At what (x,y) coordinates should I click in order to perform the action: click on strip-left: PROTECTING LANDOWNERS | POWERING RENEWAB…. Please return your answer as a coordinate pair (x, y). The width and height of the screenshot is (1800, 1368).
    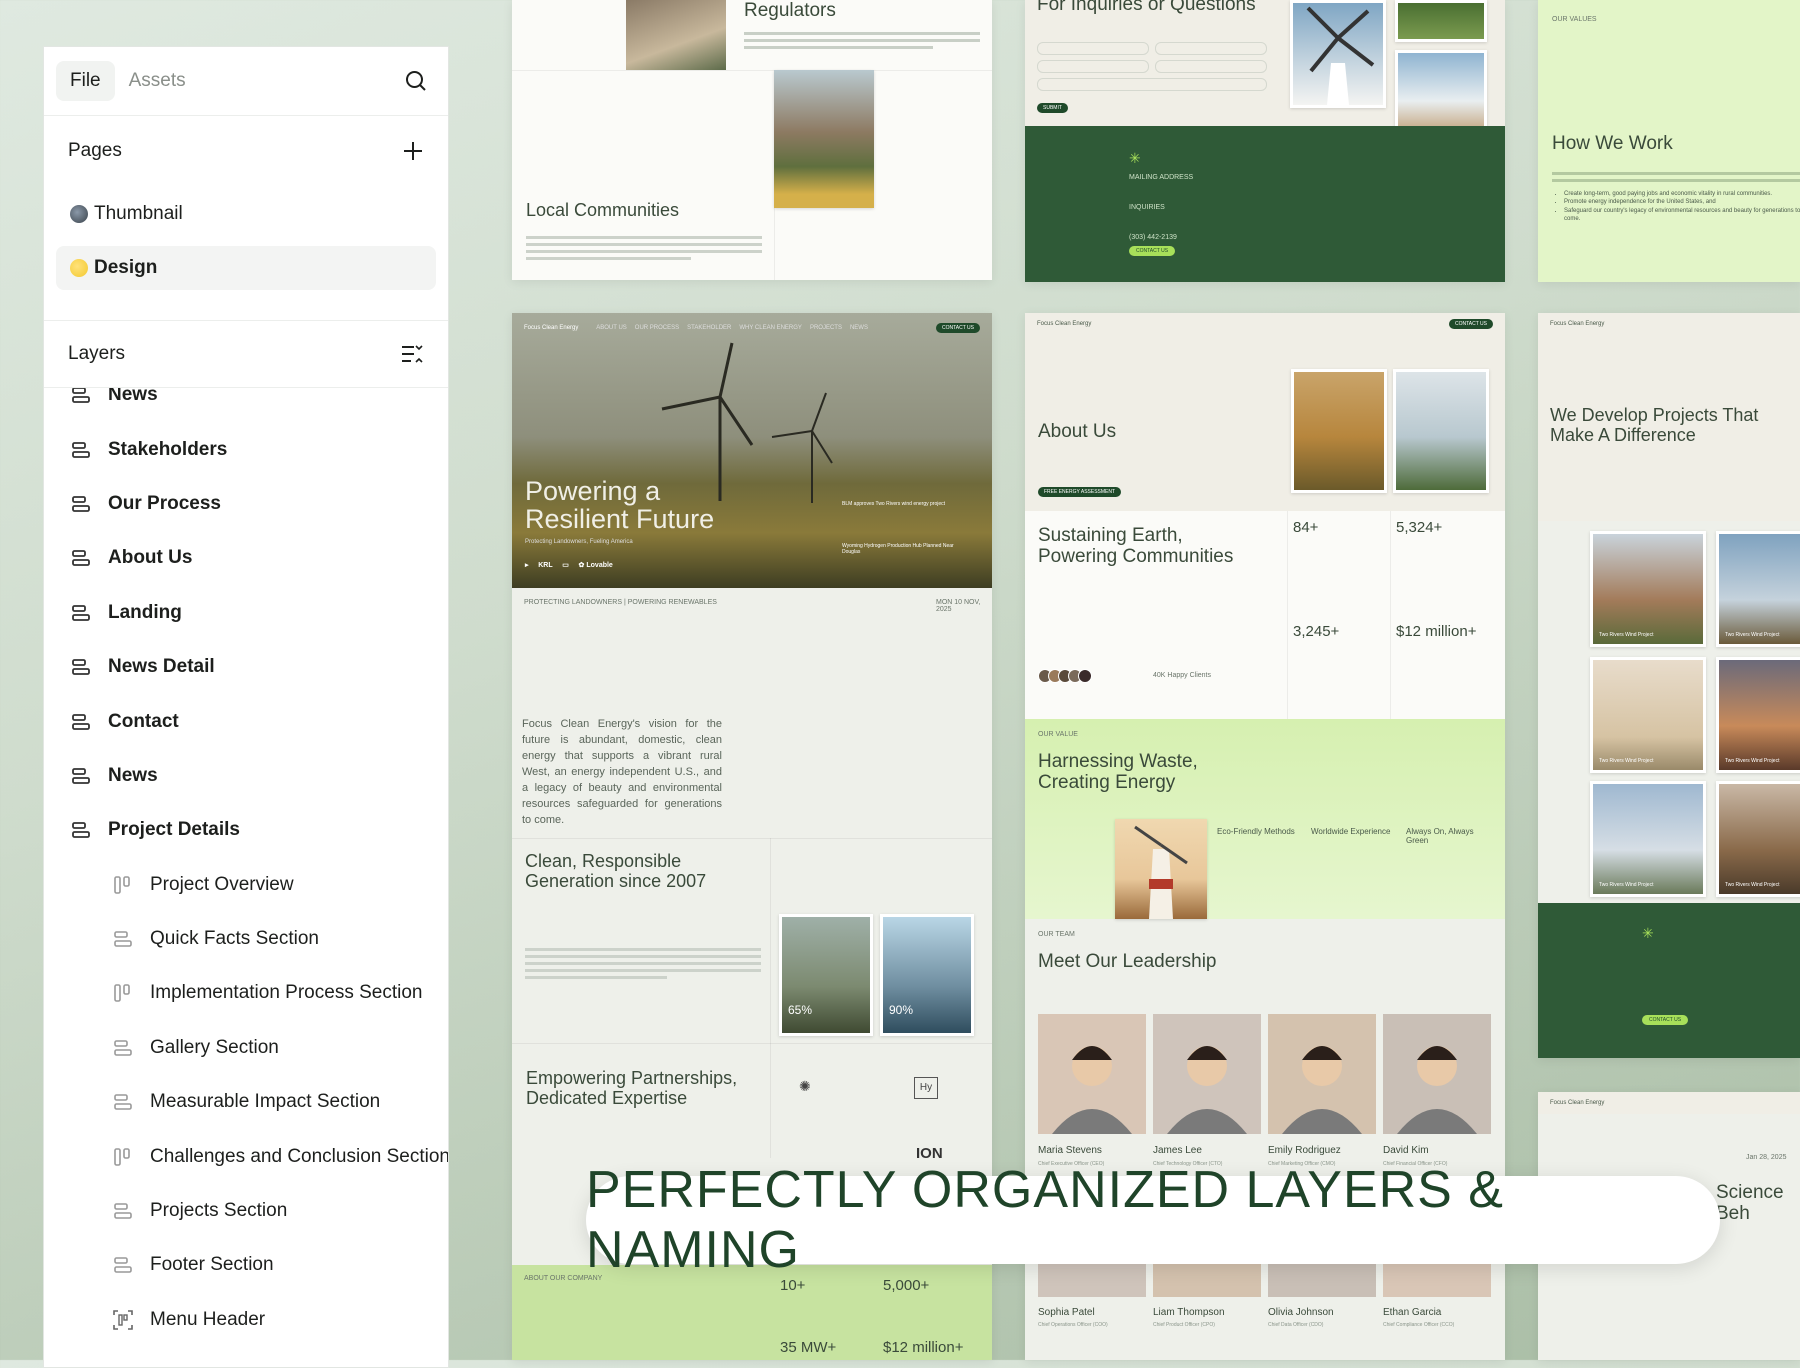
    Looking at the image, I should click on (620, 602).